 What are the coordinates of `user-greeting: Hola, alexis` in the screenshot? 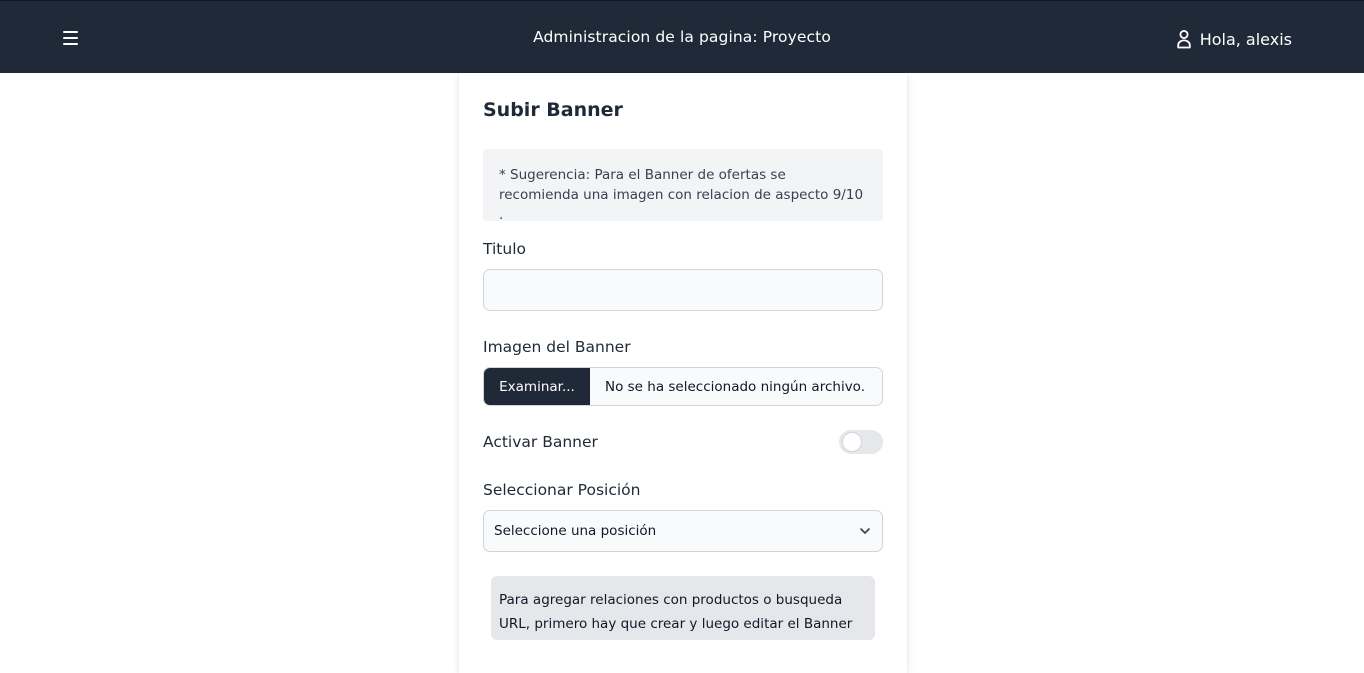 It's located at (1245, 39).